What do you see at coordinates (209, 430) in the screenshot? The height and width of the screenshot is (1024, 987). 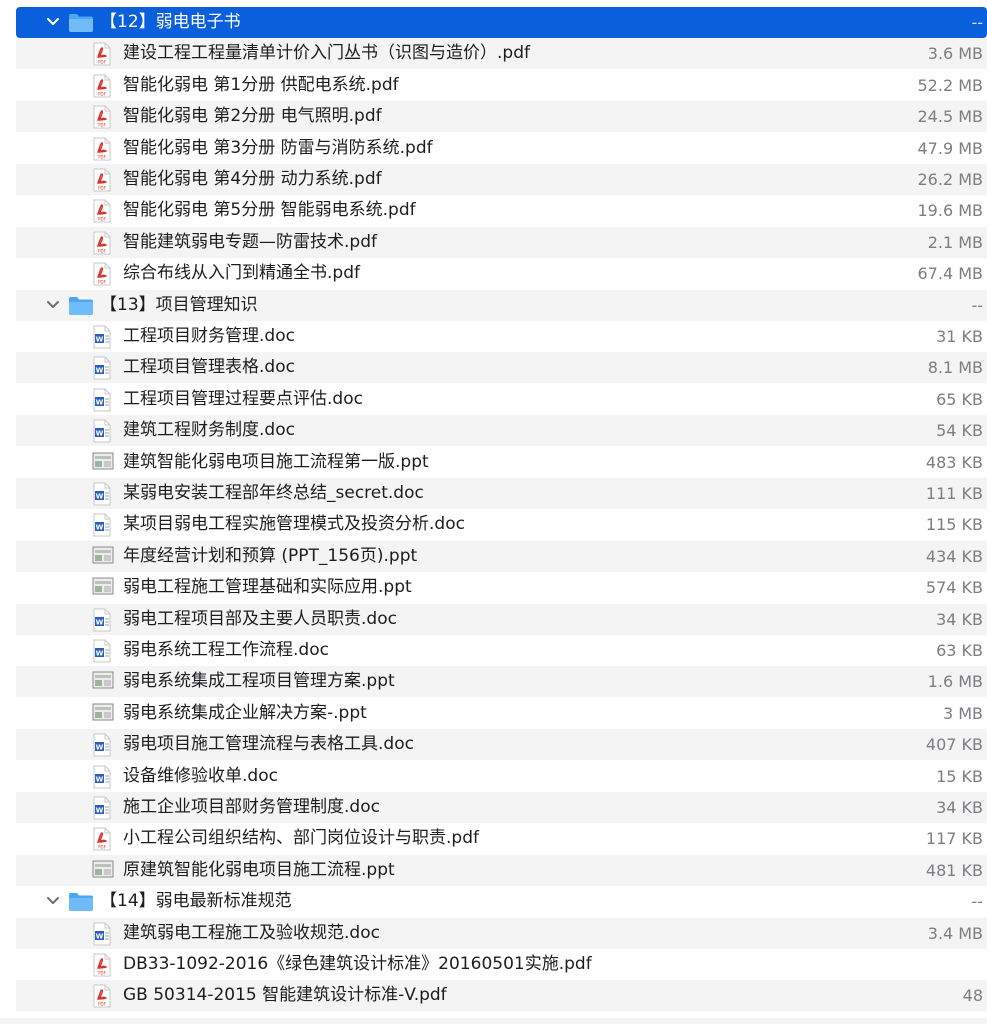 I see `file-name: 建筑工程财务制度.doc` at bounding box center [209, 430].